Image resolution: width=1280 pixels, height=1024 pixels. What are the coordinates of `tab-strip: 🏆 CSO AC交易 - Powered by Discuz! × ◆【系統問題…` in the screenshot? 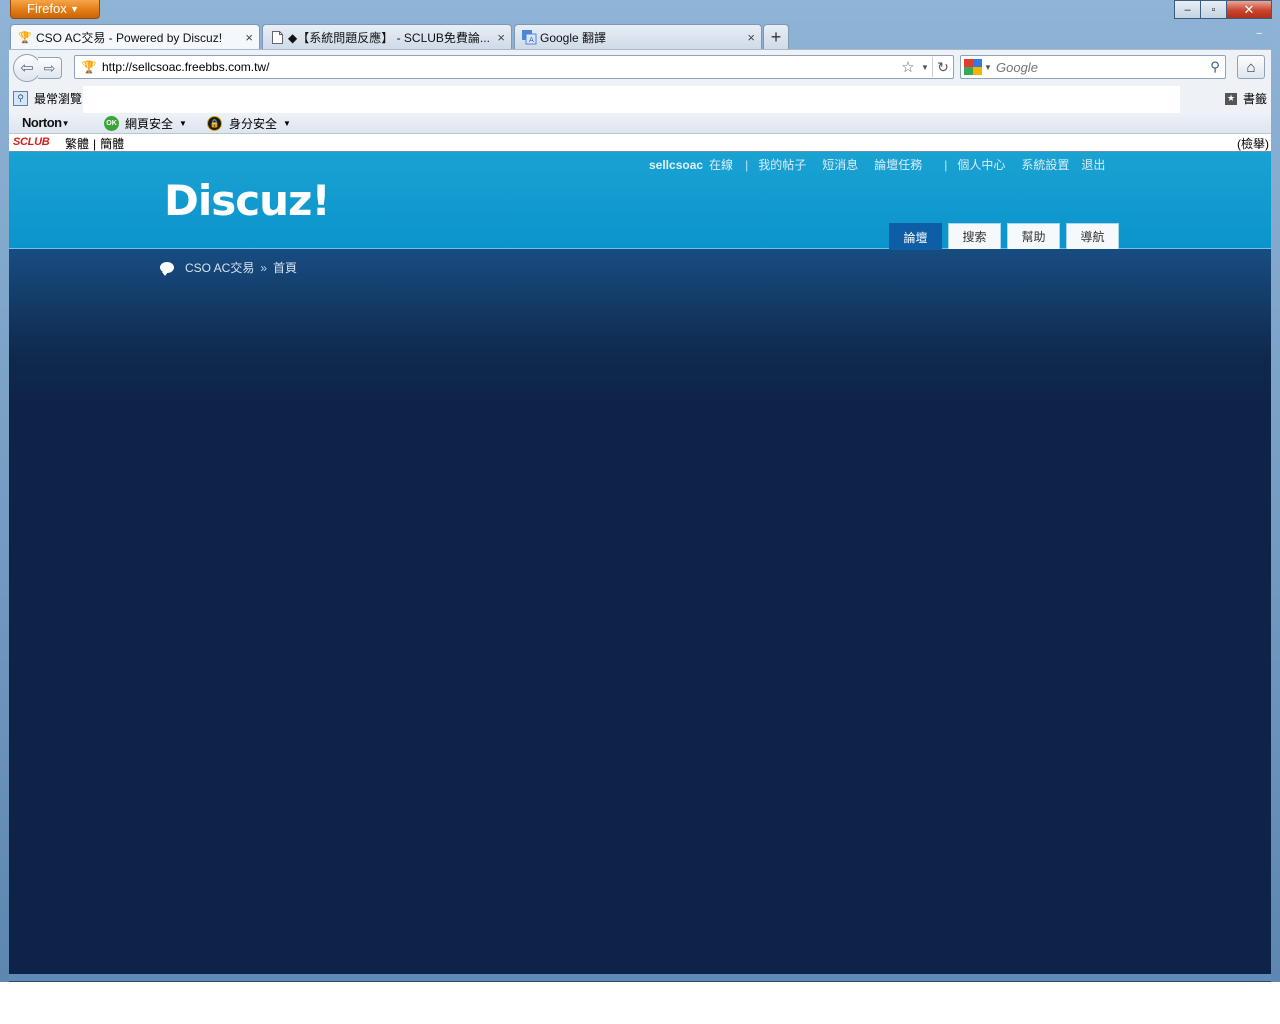 It's located at (641, 37).